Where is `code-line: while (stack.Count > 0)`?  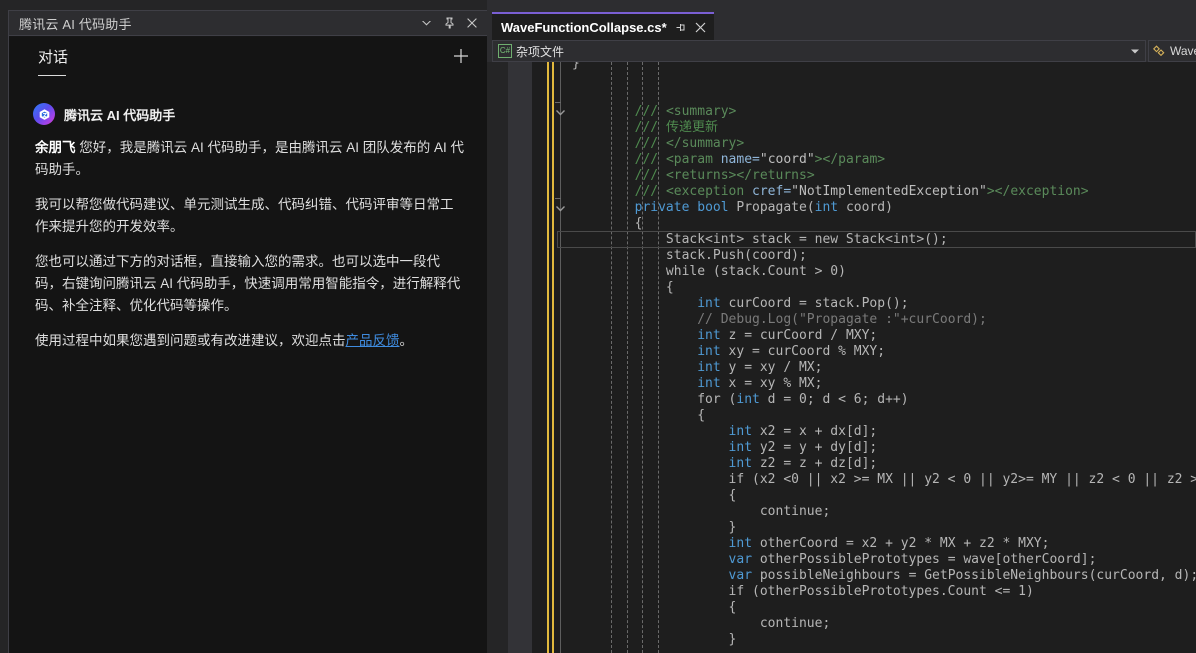 code-line: while (stack.Count > 0) is located at coordinates (841, 272).